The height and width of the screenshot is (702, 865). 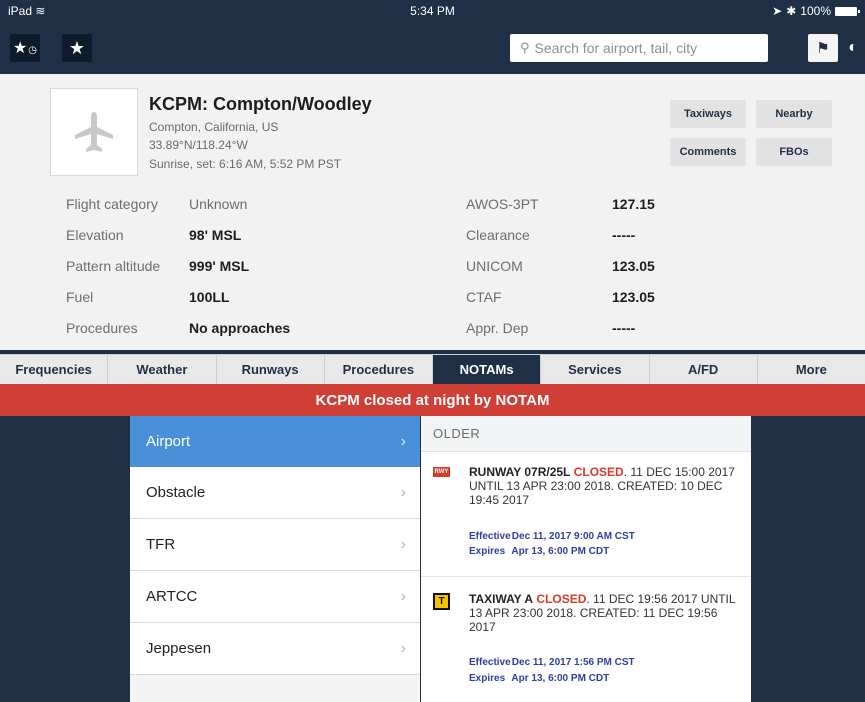 I want to click on notam-effective: Effective Dec 11, 2017 1:56 PM CST, so click(x=552, y=662).